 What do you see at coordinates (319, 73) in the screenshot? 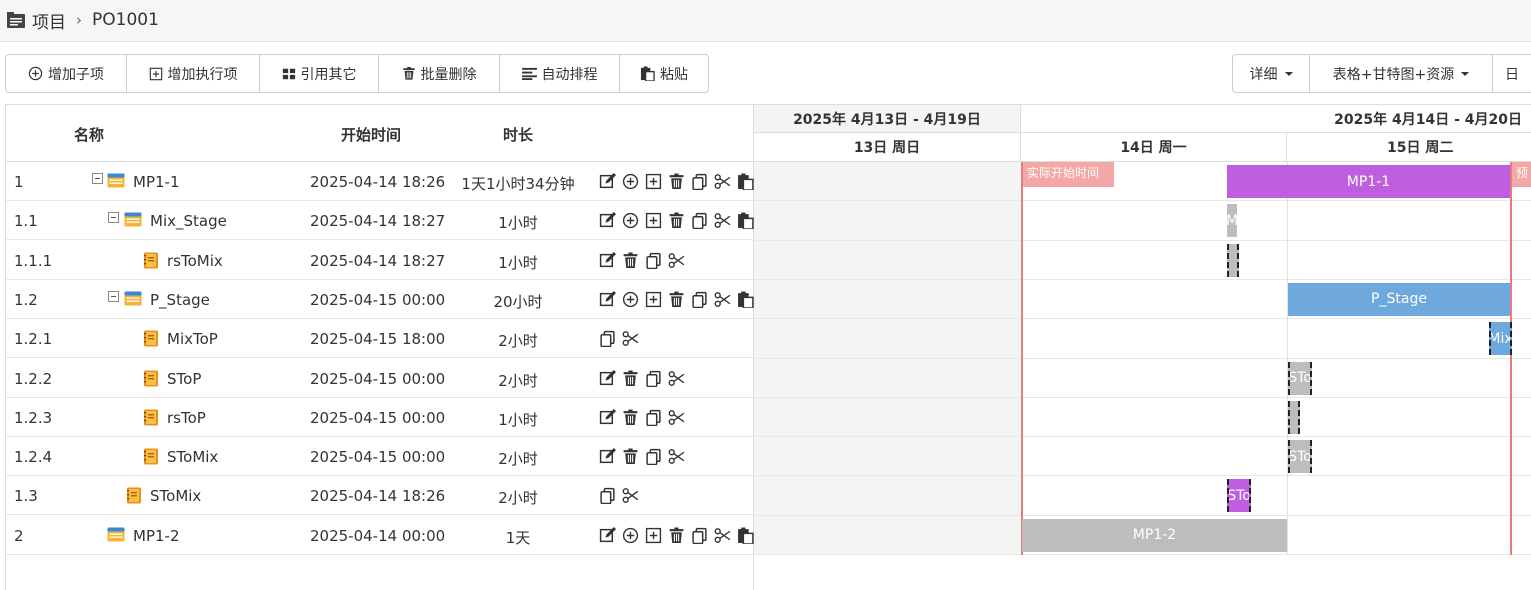
I see `reference-other-button: 引用其它` at bounding box center [319, 73].